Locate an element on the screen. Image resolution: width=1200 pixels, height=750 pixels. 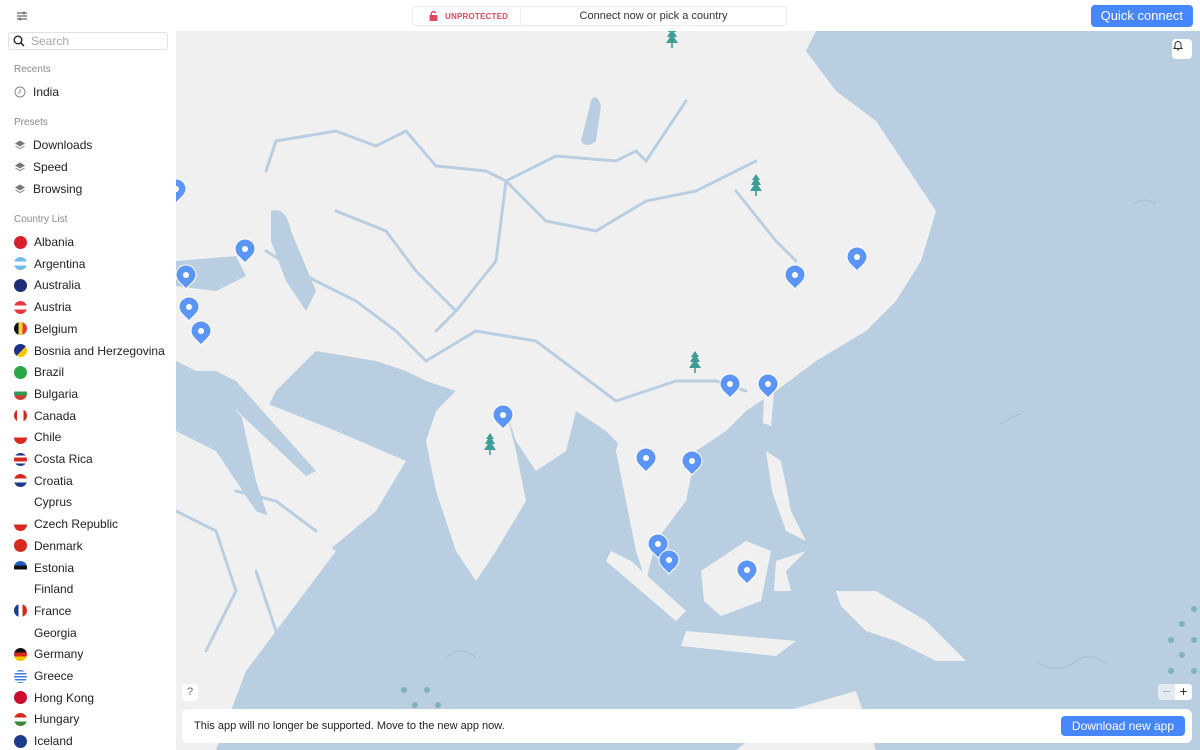
country-item-iceland: Iceland is located at coordinates (43, 741).